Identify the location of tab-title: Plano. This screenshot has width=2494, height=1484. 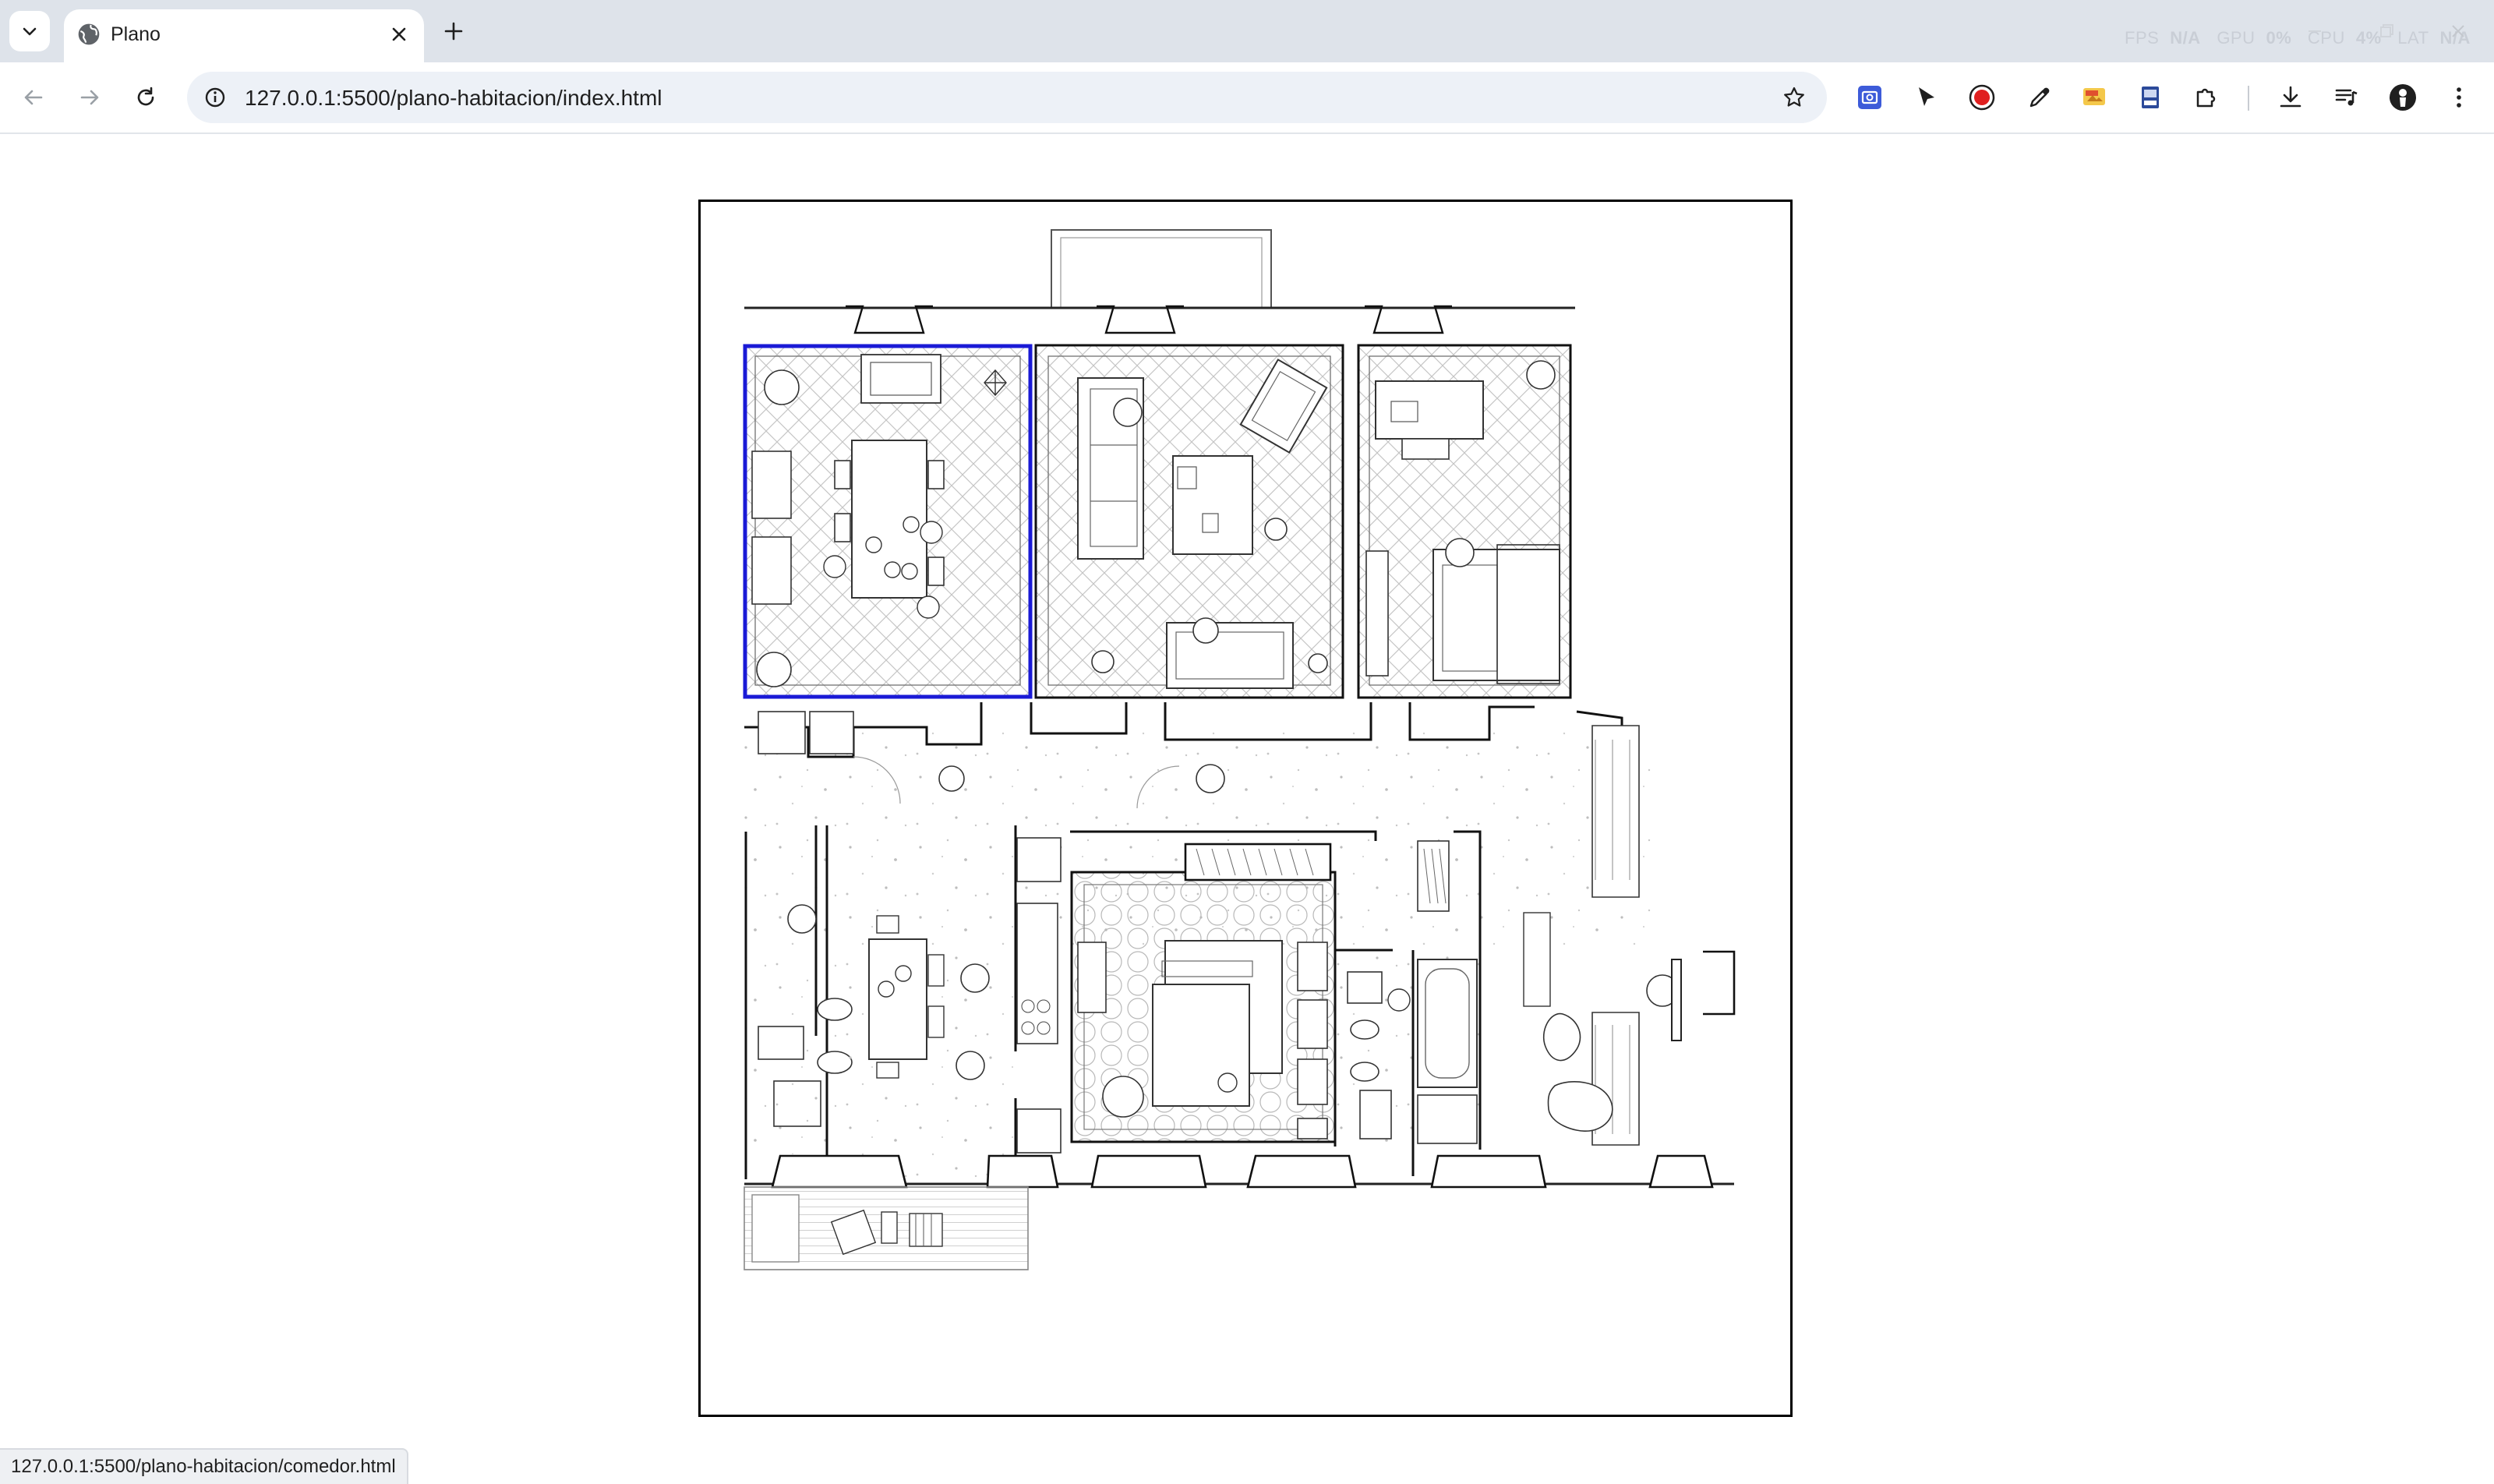
(136, 34).